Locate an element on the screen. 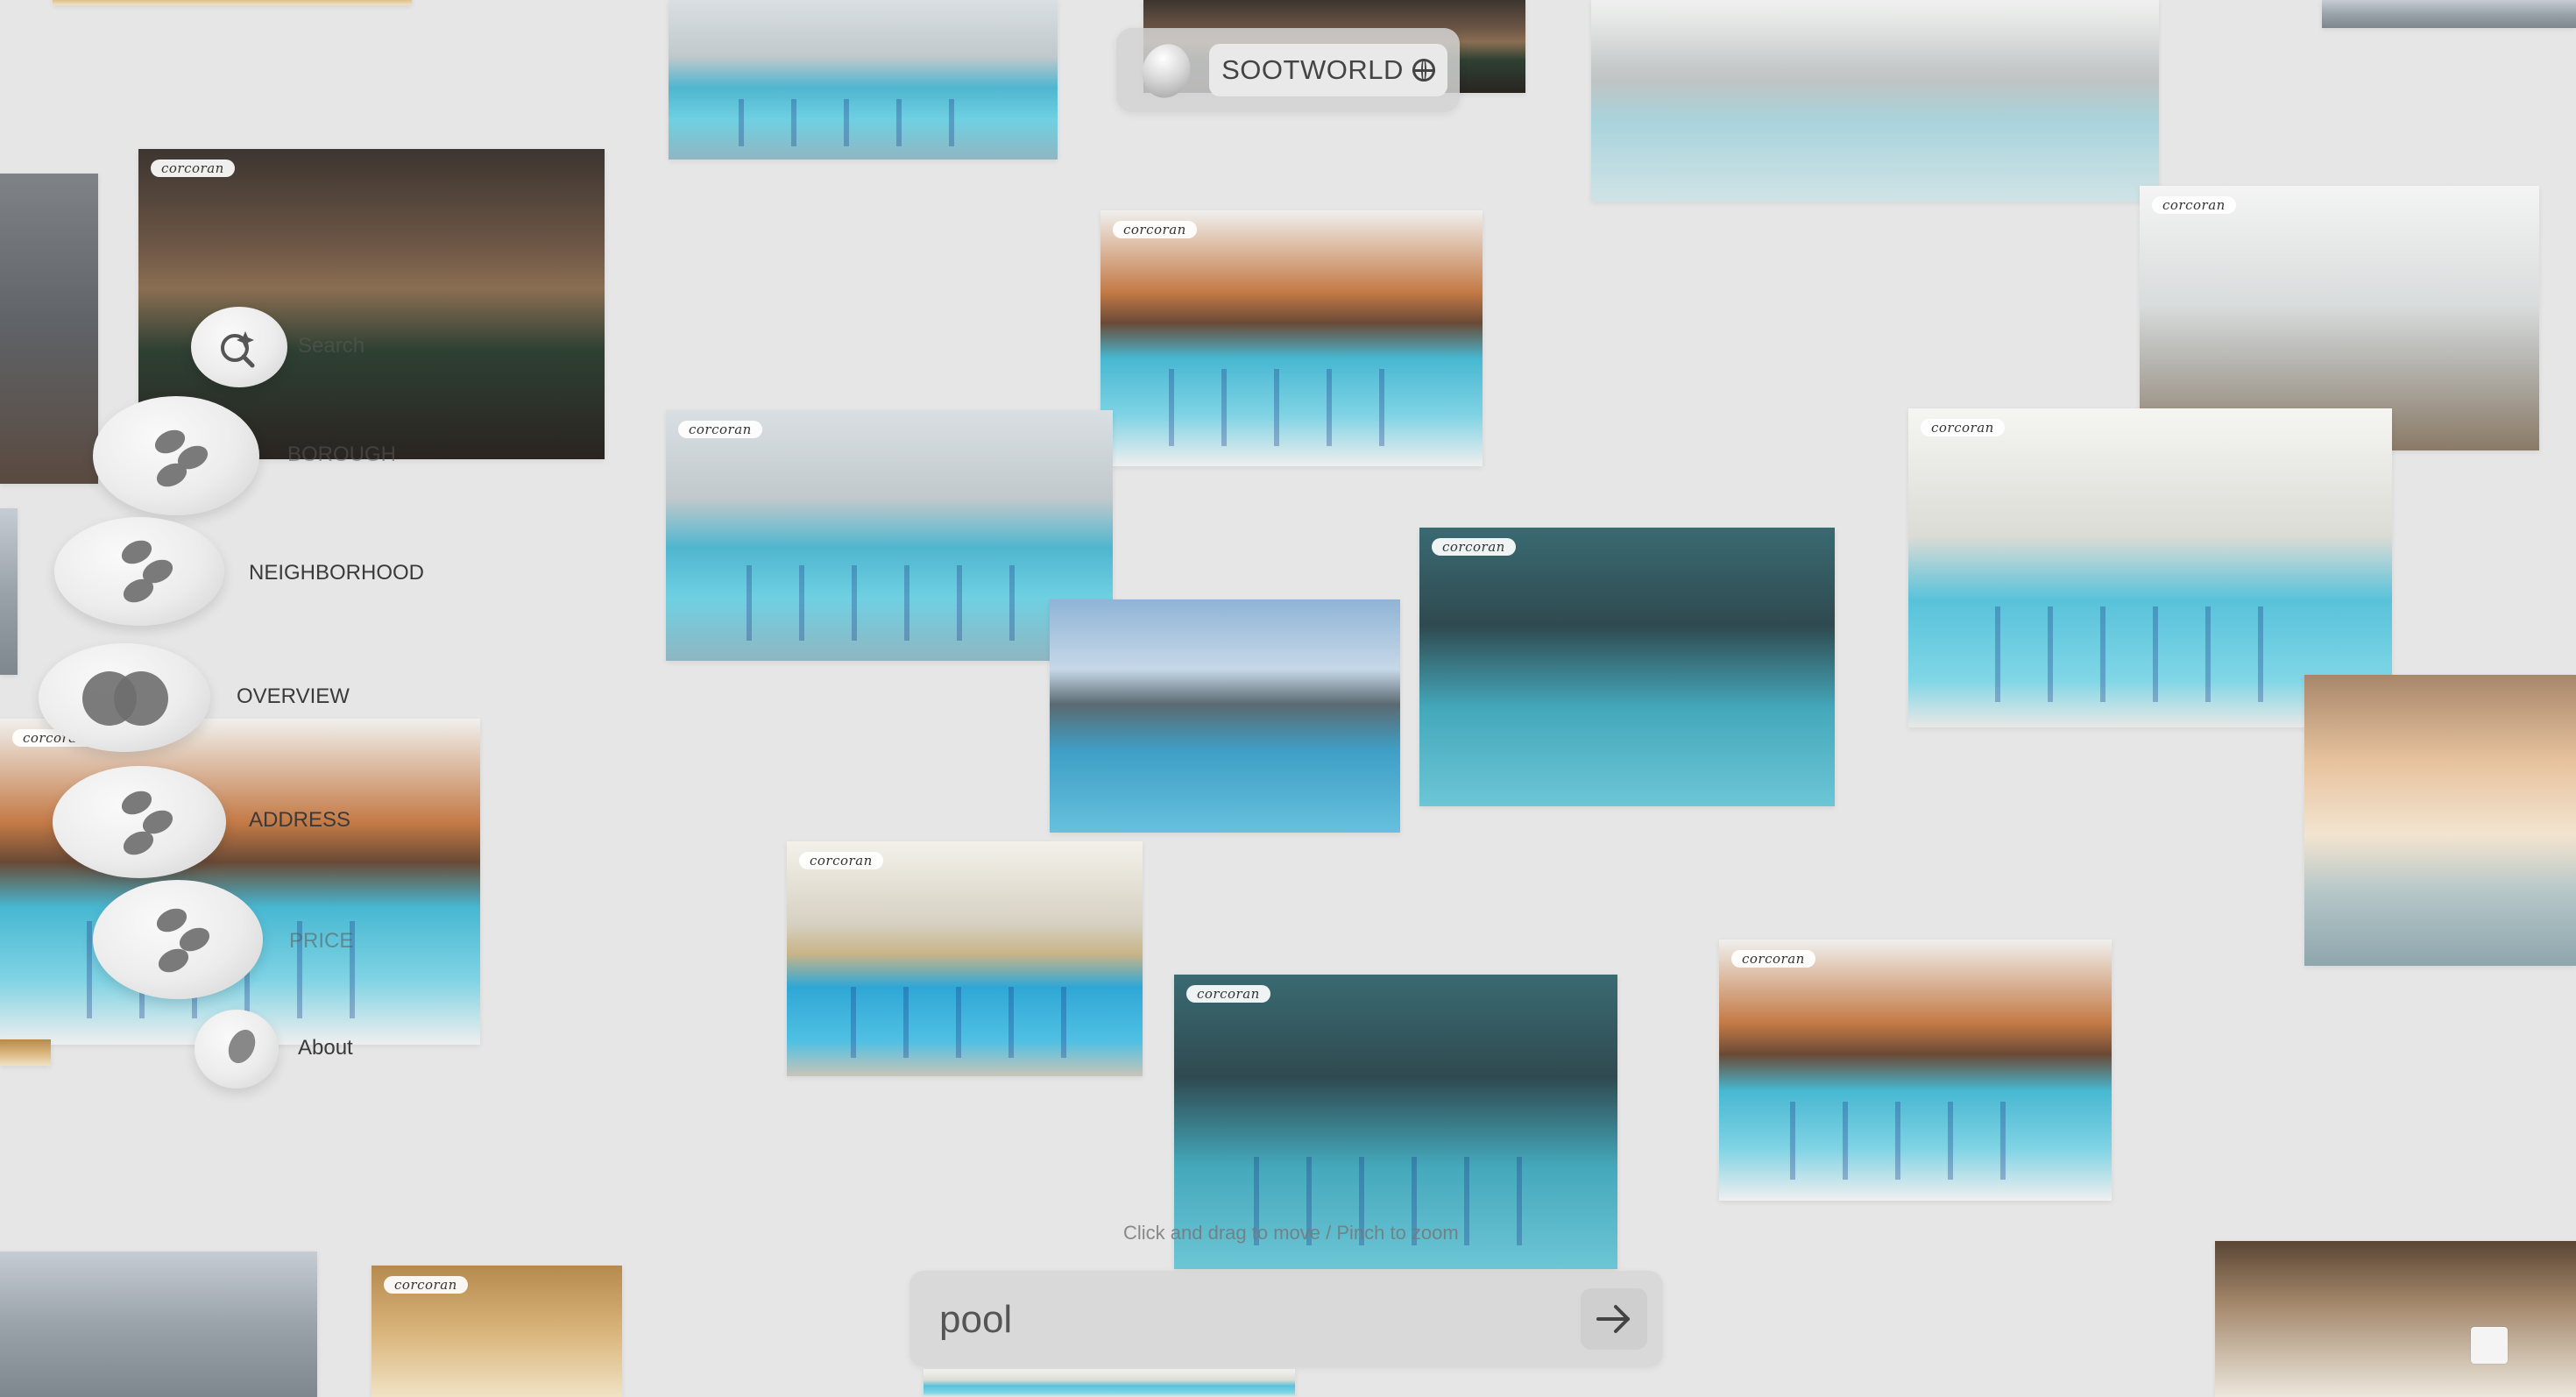 This screenshot has height=1397, width=2576. zoom-search-icon is located at coordinates (238, 350).